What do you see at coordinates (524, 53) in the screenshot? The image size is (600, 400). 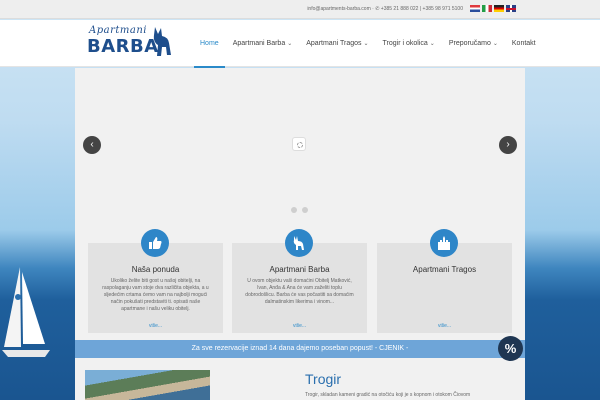 I see `nav-kontakt: Kontakt` at bounding box center [524, 53].